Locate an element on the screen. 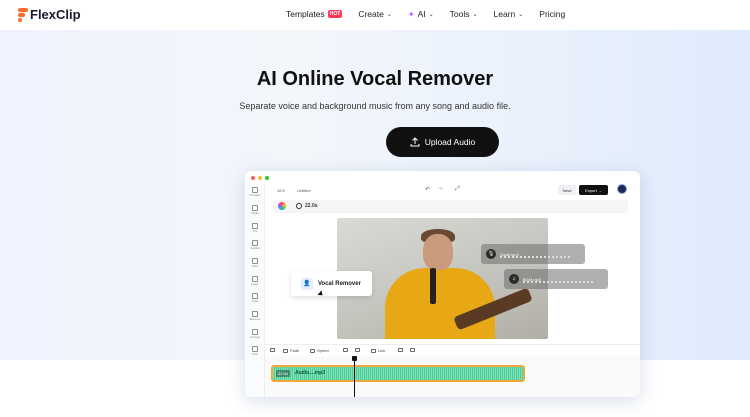 The image size is (750, 417). sidebar-item-tools: Tools is located at coordinates (255, 352).